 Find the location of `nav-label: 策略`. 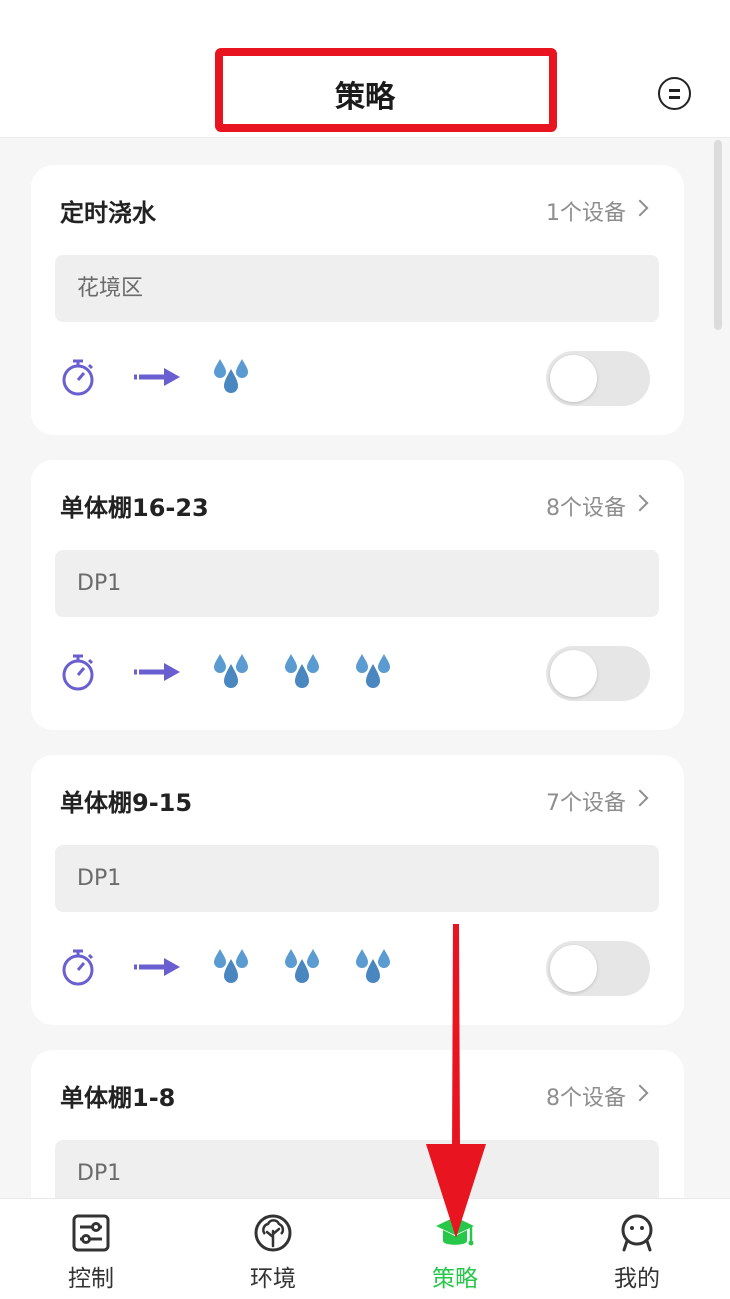

nav-label: 策略 is located at coordinates (455, 1279).